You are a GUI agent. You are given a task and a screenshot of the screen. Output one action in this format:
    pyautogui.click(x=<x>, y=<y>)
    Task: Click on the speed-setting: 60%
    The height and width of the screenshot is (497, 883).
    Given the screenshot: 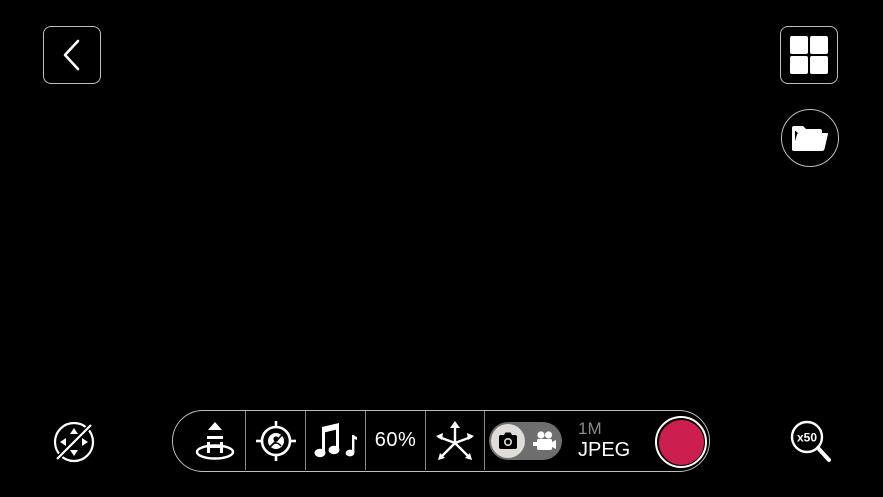 What is the action you would take?
    pyautogui.click(x=395, y=440)
    